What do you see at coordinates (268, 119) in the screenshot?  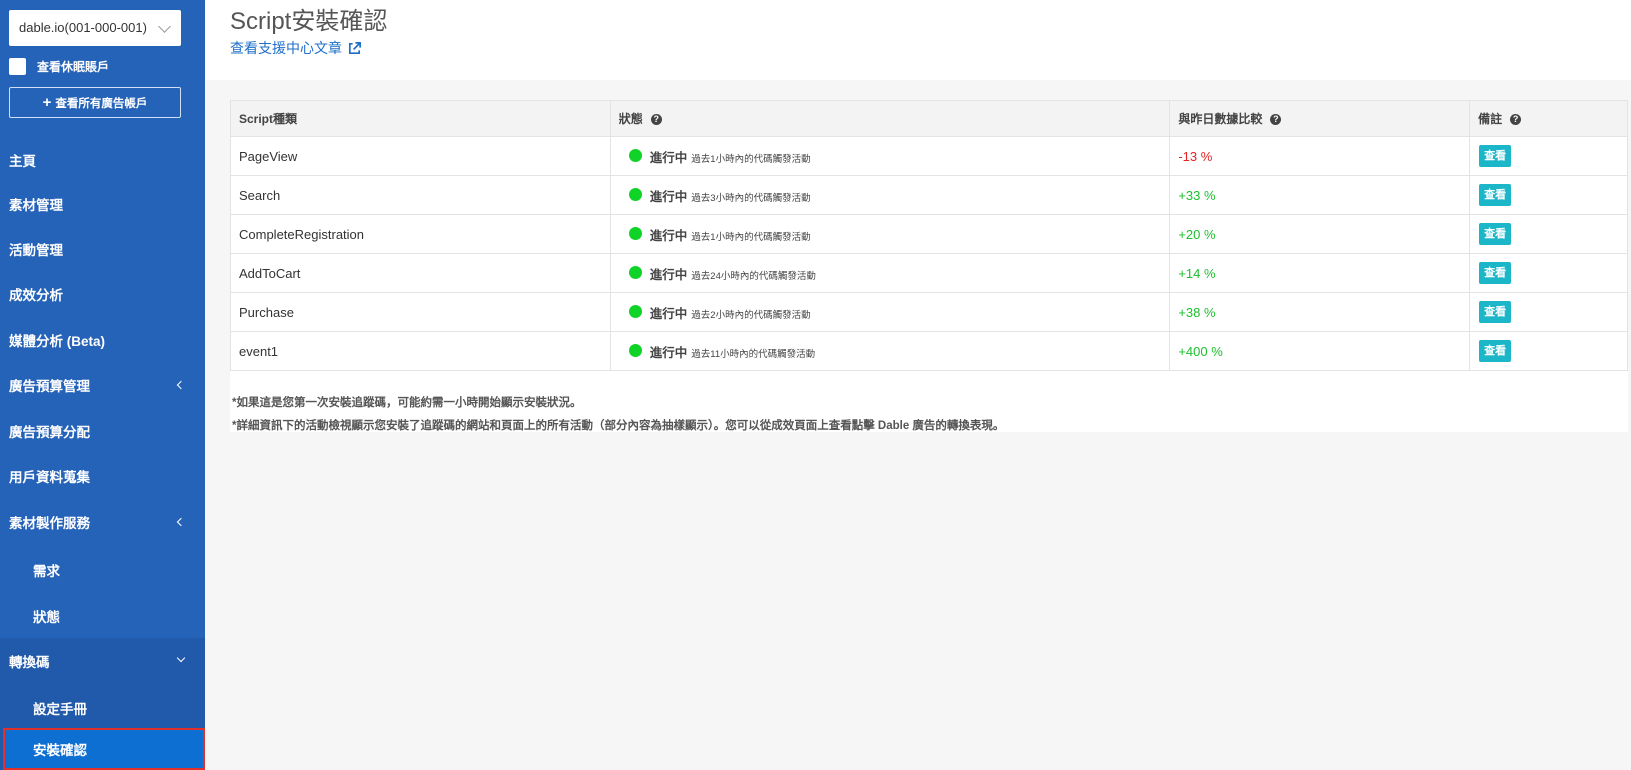 I see `column-header-label: Script種類` at bounding box center [268, 119].